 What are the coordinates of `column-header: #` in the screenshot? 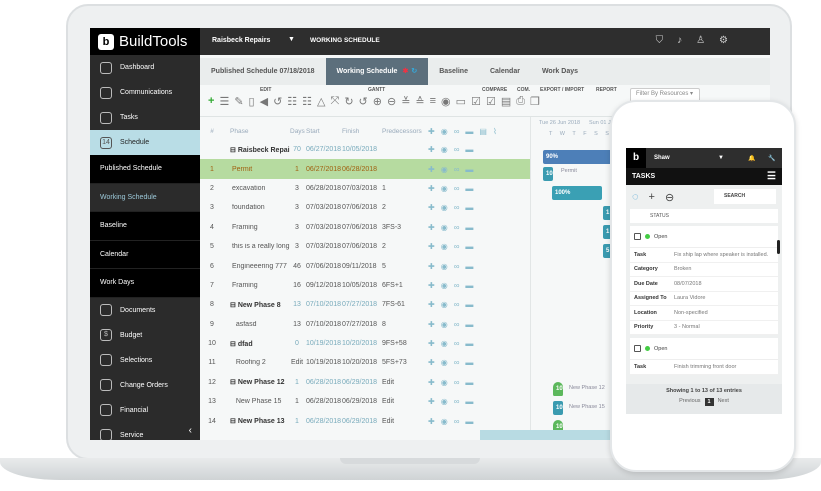 It's located at (212, 131).